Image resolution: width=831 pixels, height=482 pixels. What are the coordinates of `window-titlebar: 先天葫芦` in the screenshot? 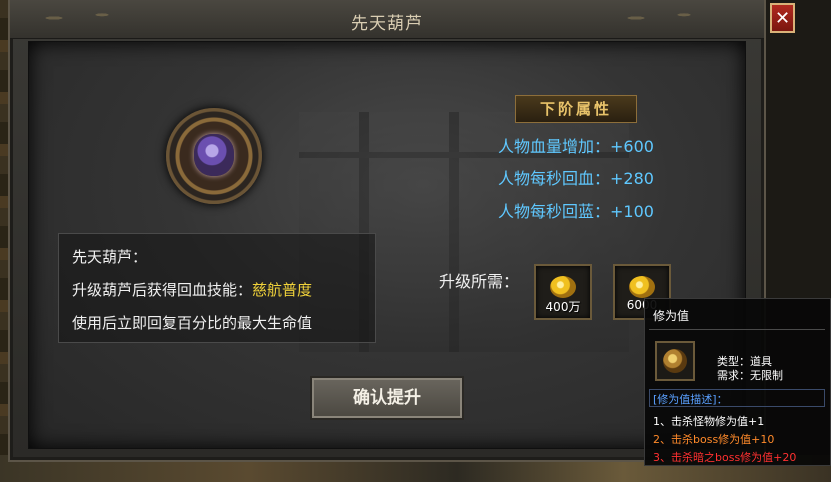 It's located at (387, 19).